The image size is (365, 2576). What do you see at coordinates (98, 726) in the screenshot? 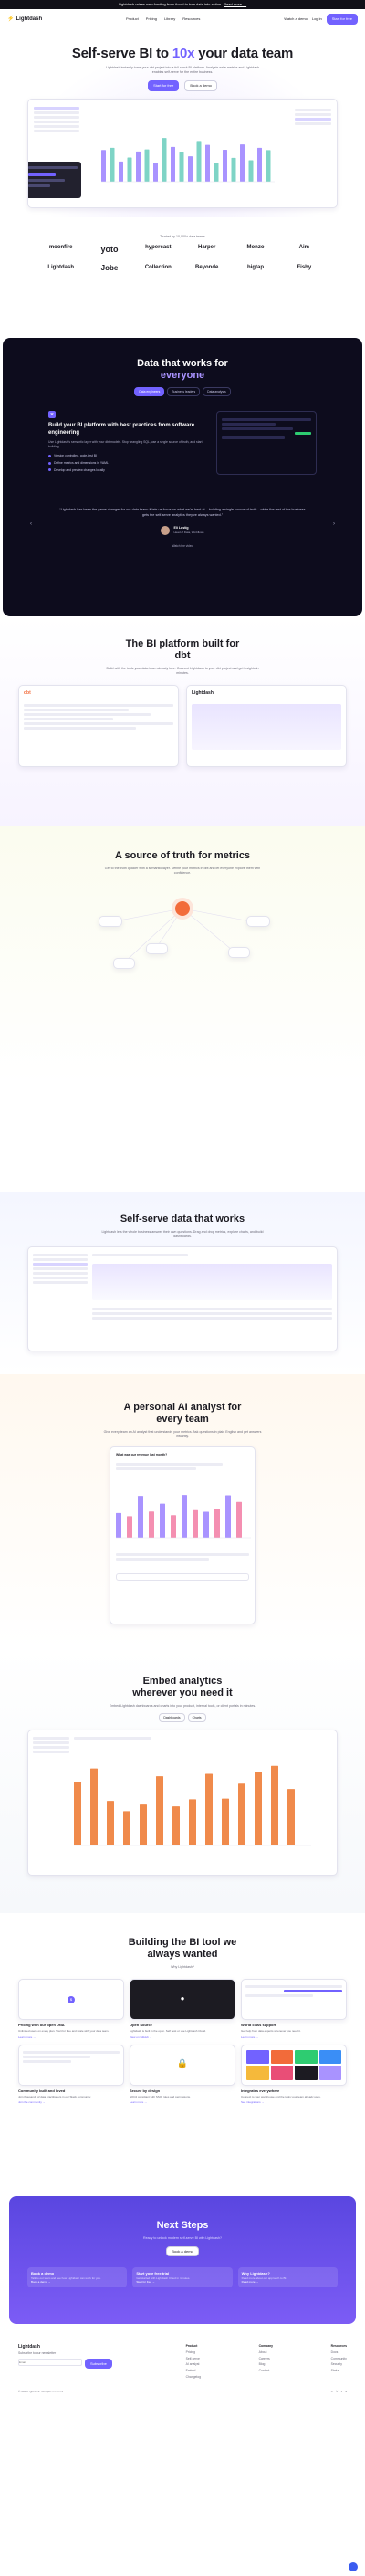
I see `dbt-code-card: dbt` at bounding box center [98, 726].